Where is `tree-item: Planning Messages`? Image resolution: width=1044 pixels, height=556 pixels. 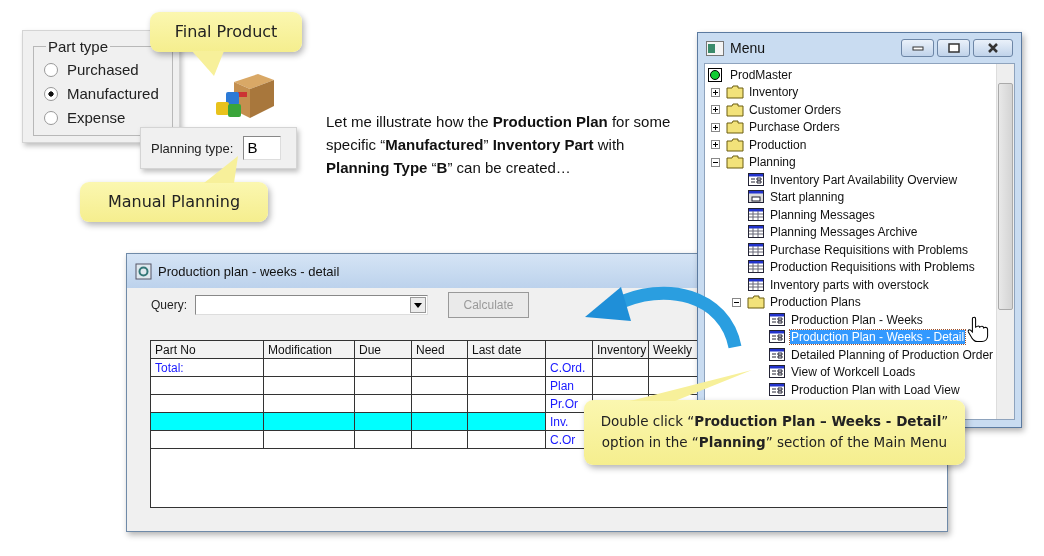 tree-item: Planning Messages is located at coordinates (822, 214).